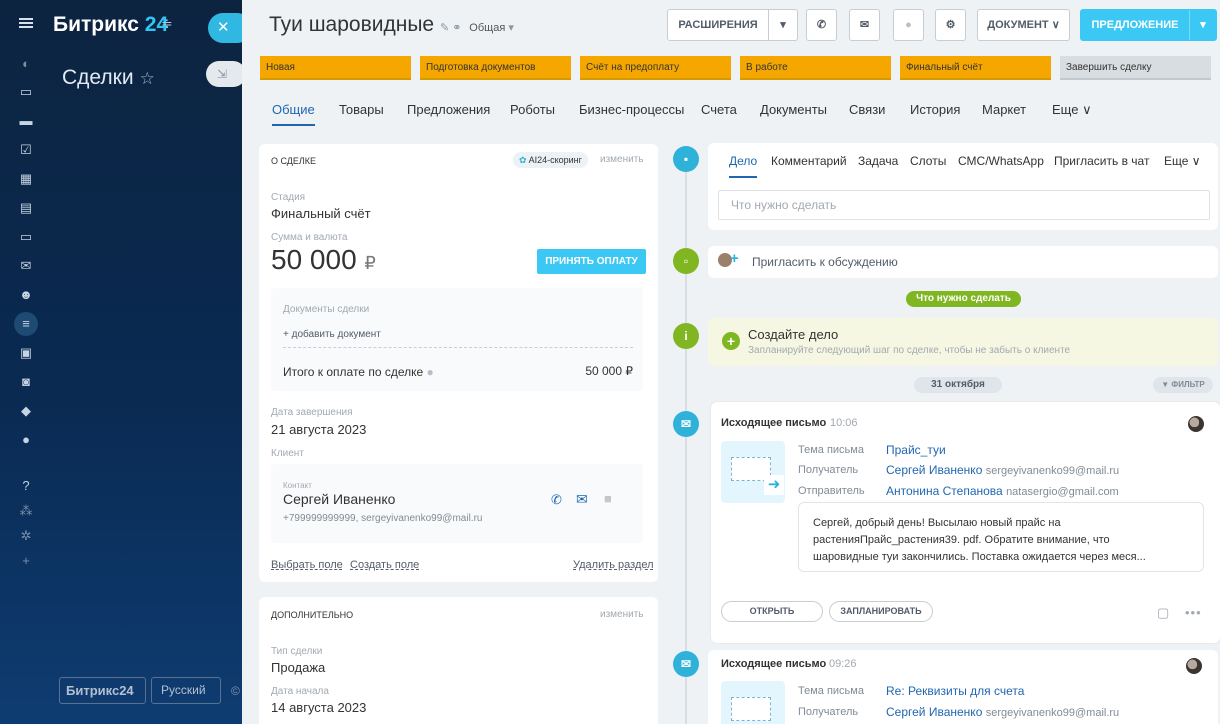 This screenshot has width=1220, height=724. Describe the element at coordinates (881, 611) in the screenshot. I see `schedule-button: ЗАПЛАНИРОВАТЬ` at that location.